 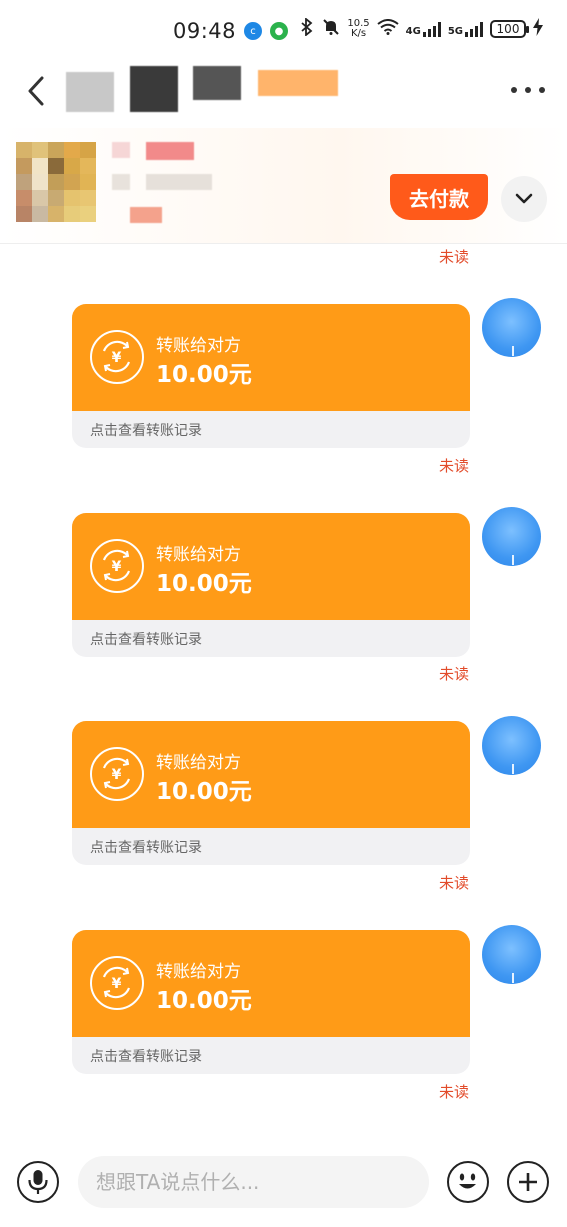 I want to click on shop-avatar, so click(x=56, y=182).